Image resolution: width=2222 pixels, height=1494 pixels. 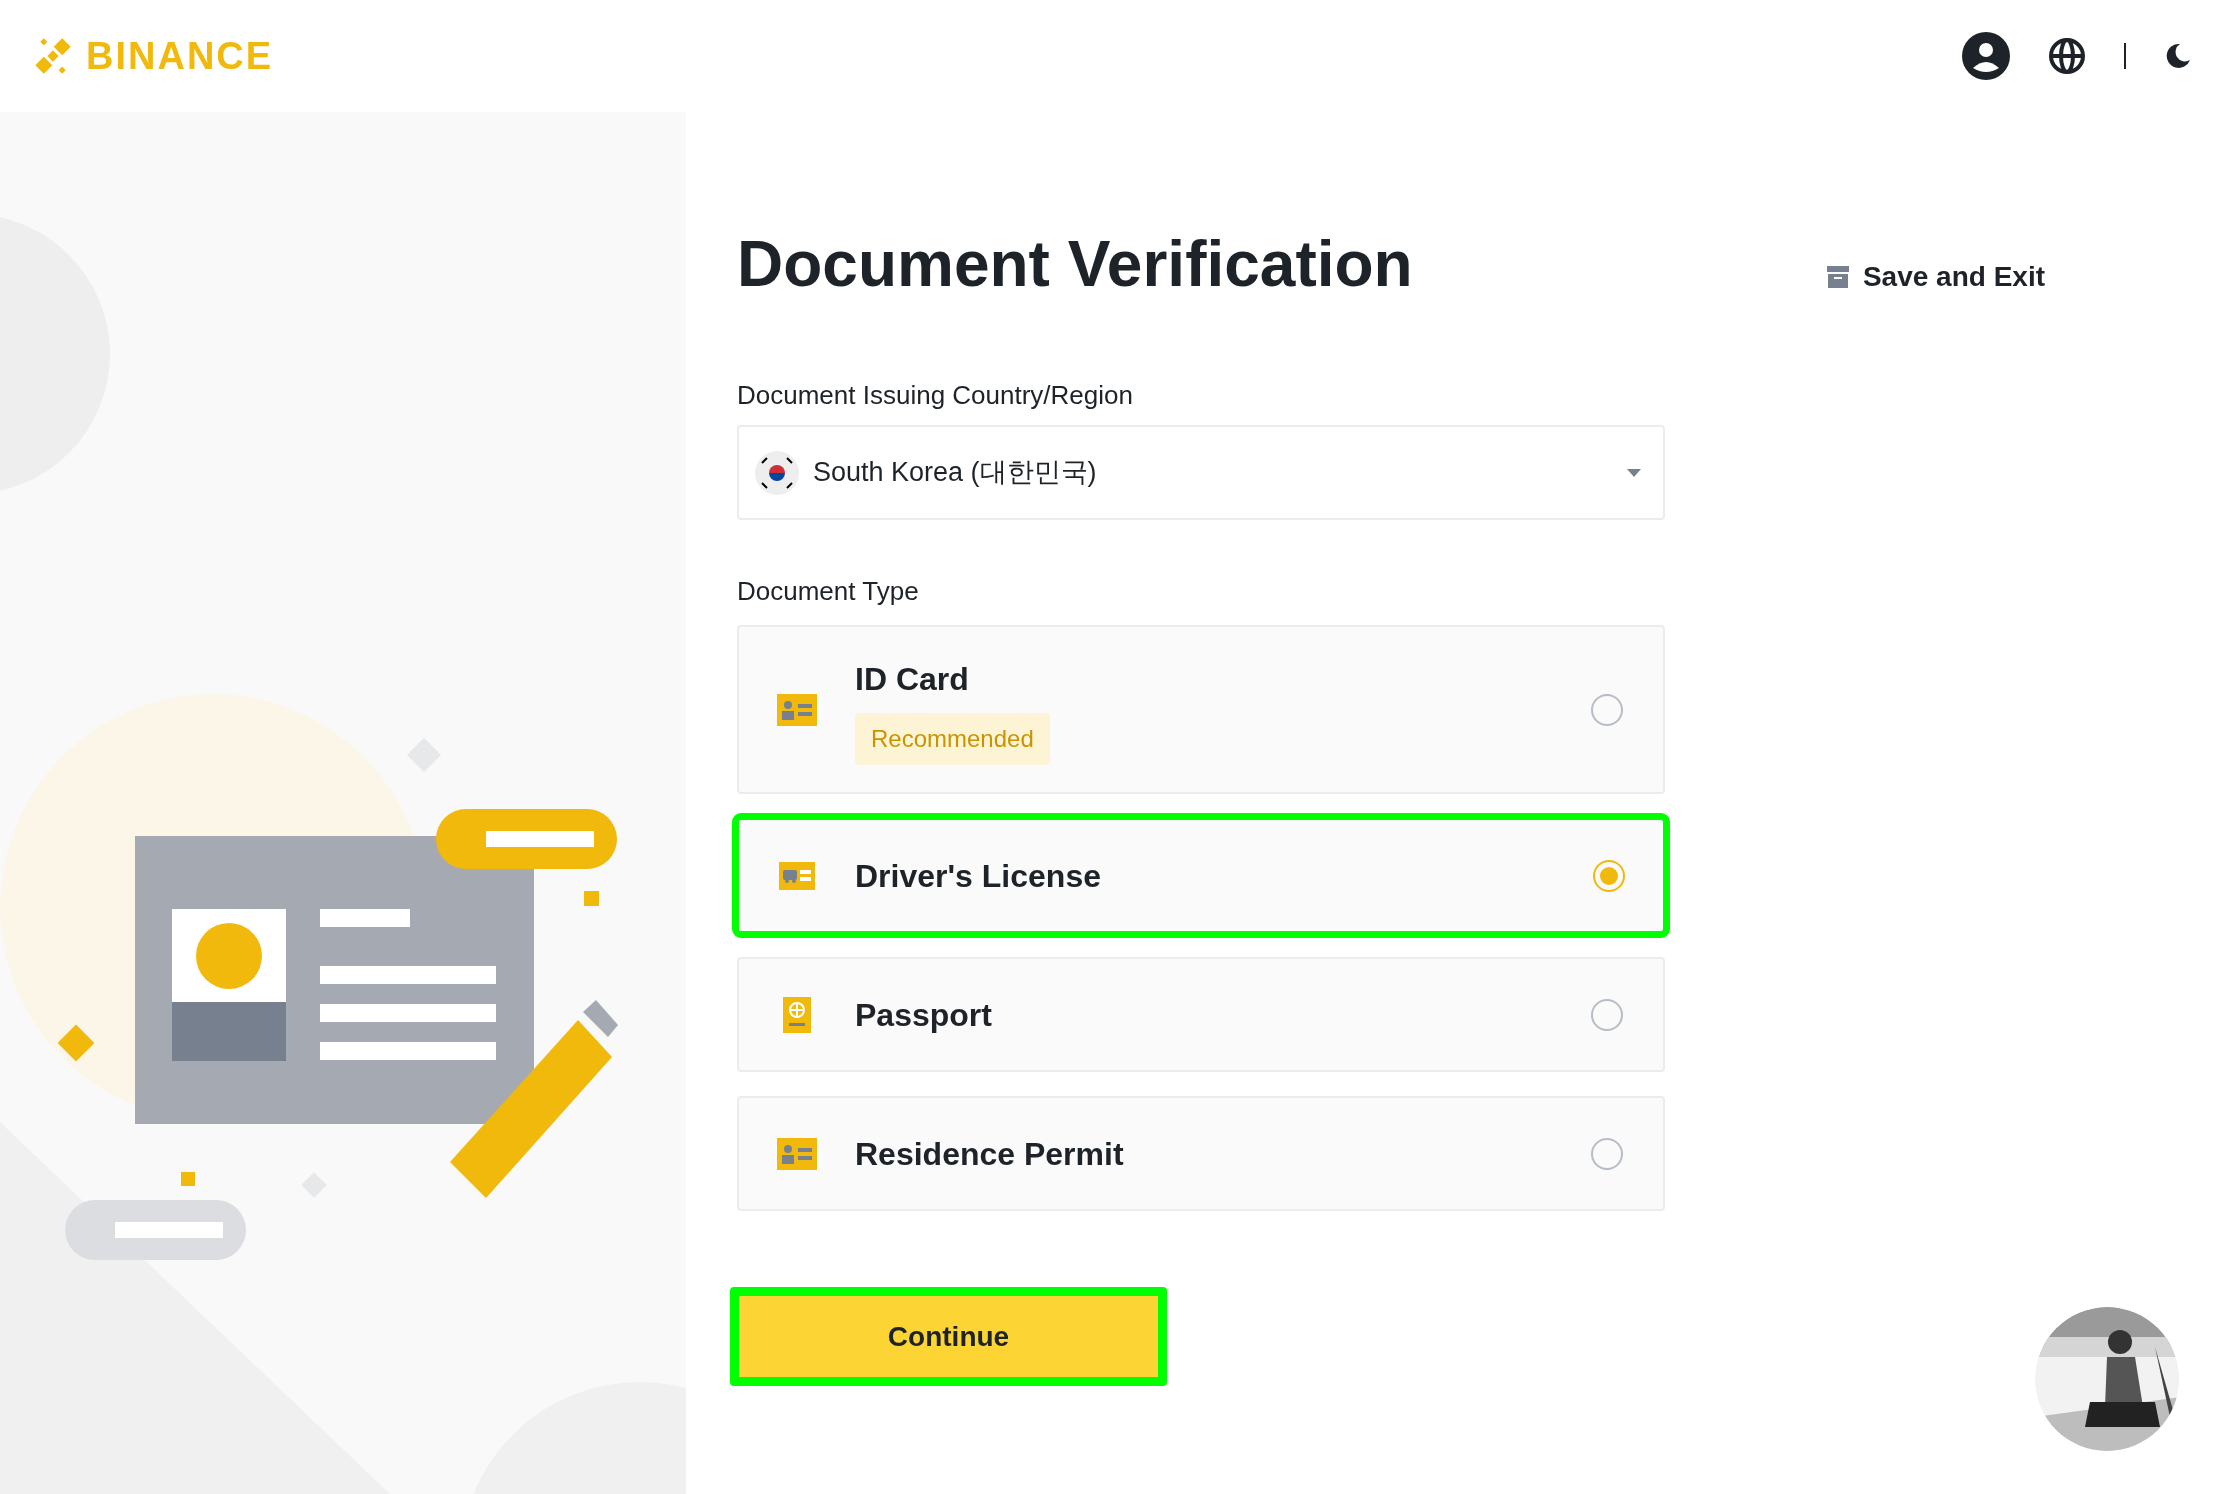 I want to click on continue-button: Continue, so click(x=948, y=1336).